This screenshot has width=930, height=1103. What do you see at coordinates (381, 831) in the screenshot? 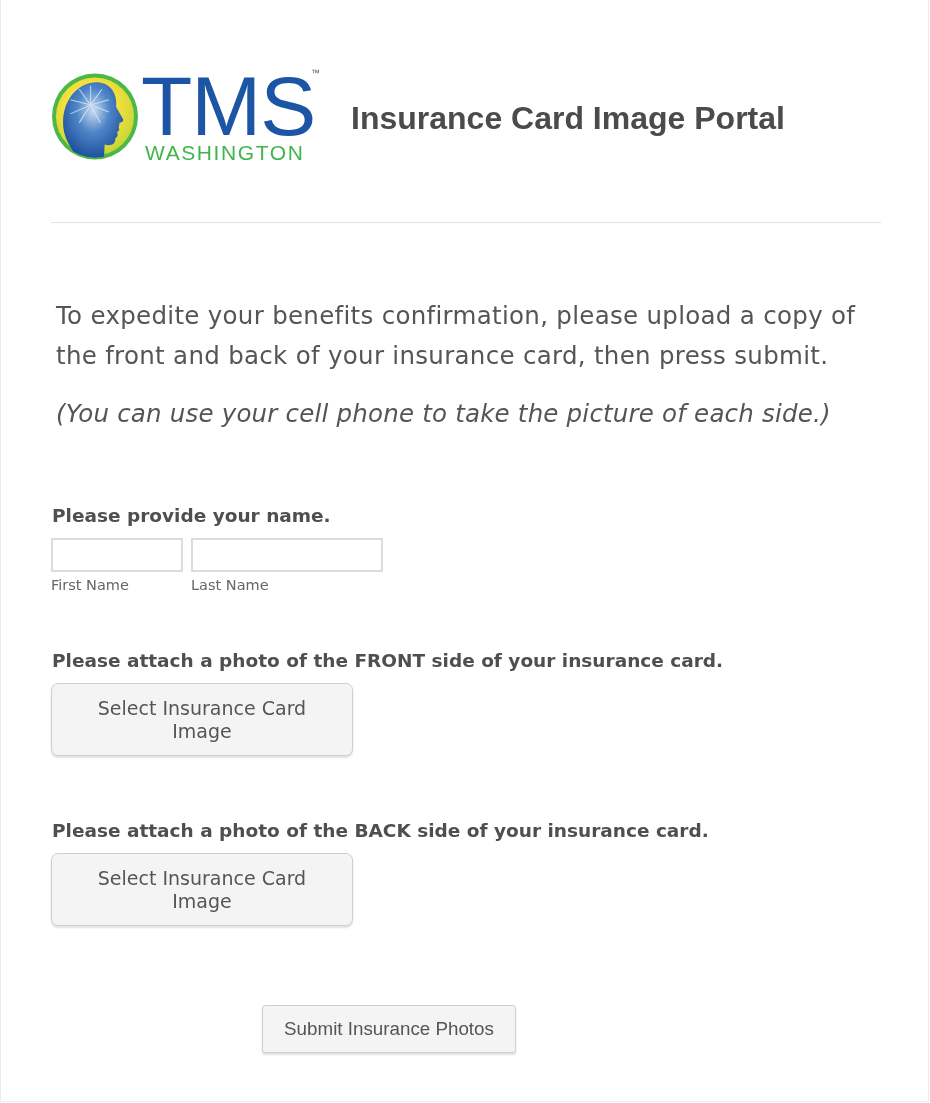
I see `field-label: Please attach a photo of the BACK side of your insurance card.` at bounding box center [381, 831].